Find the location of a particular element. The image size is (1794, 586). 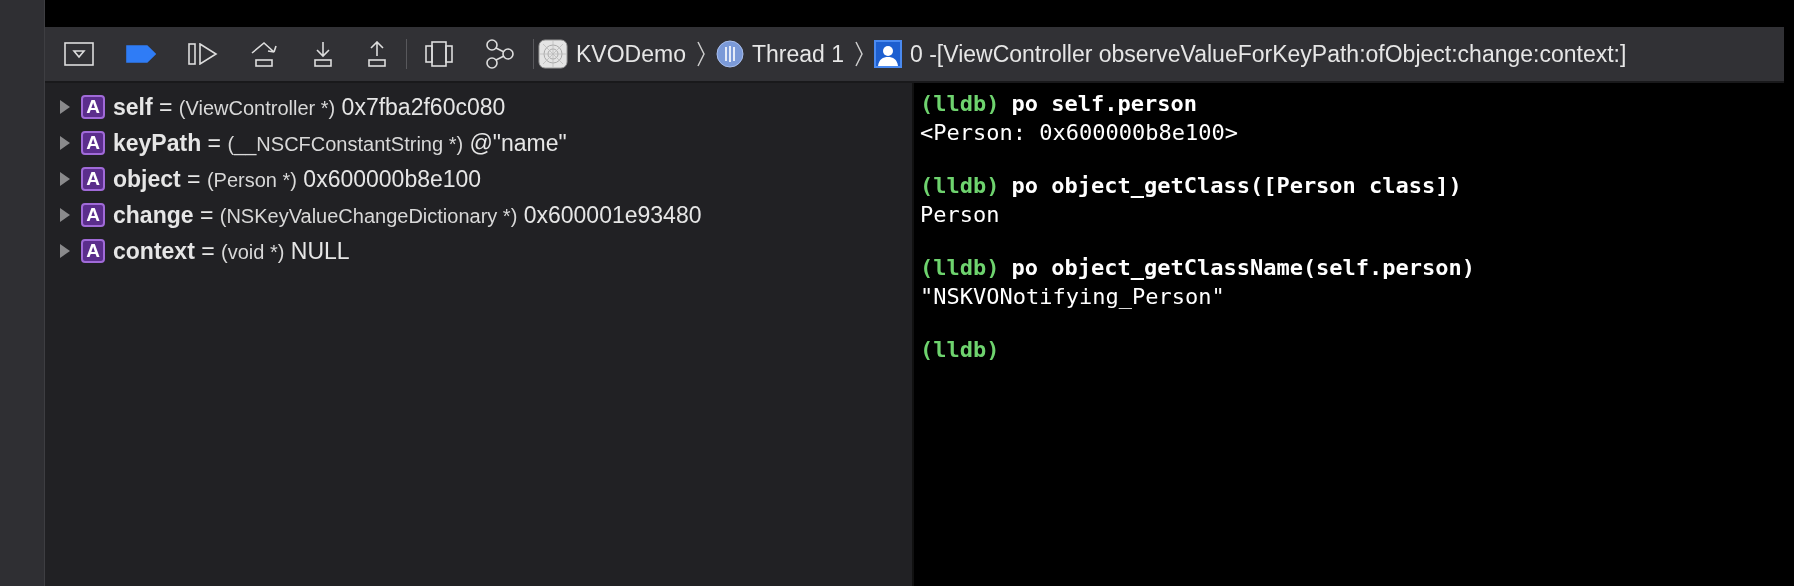

variable-entry: context = (void *) NULL is located at coordinates (231, 251).